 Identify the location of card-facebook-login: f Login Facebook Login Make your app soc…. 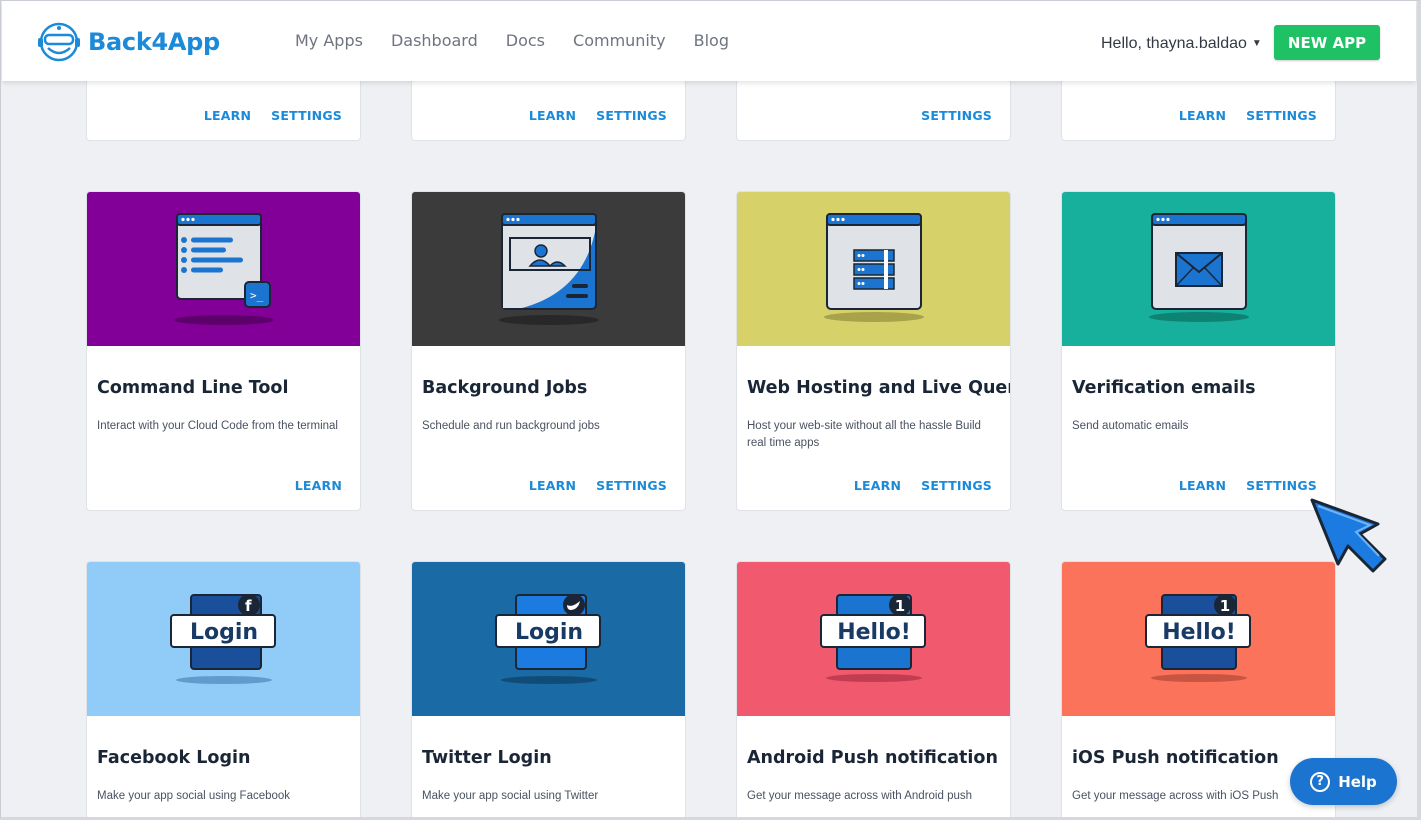
(223, 690).